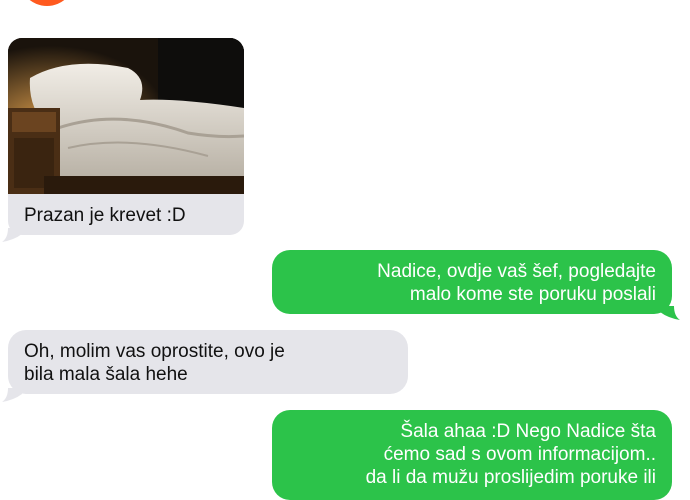 The width and height of the screenshot is (690, 500). What do you see at coordinates (47, 3) in the screenshot?
I see `smiley-face-icon` at bounding box center [47, 3].